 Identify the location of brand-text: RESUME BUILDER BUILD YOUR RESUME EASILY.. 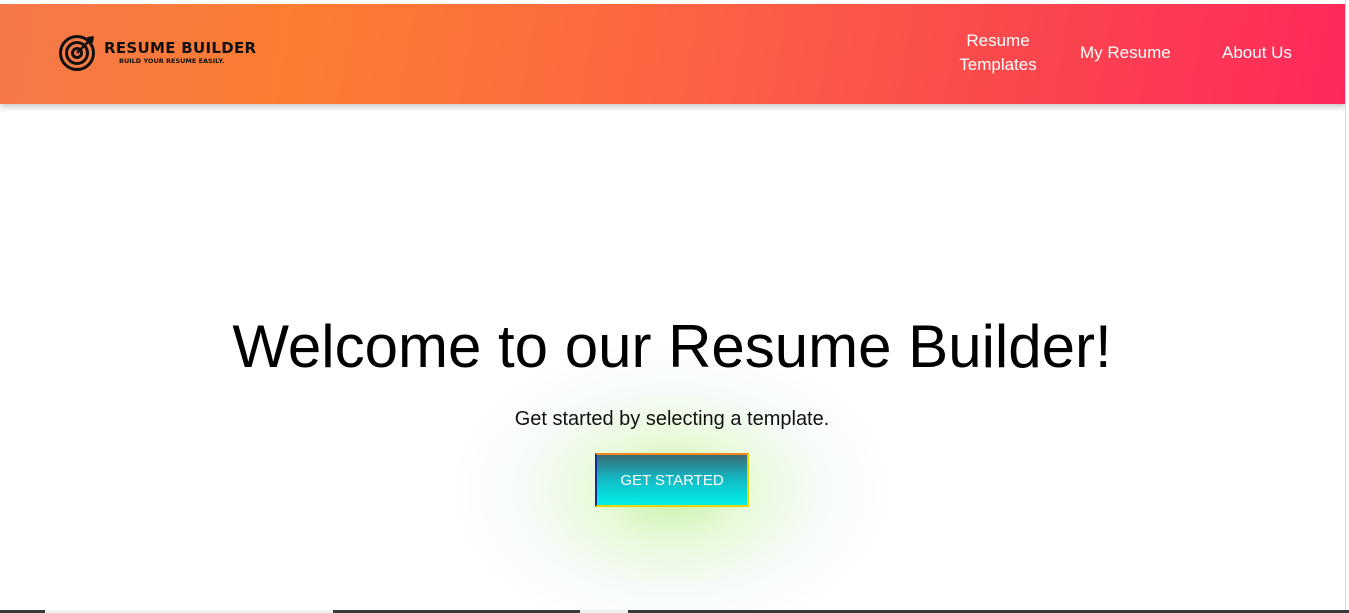
(180, 51).